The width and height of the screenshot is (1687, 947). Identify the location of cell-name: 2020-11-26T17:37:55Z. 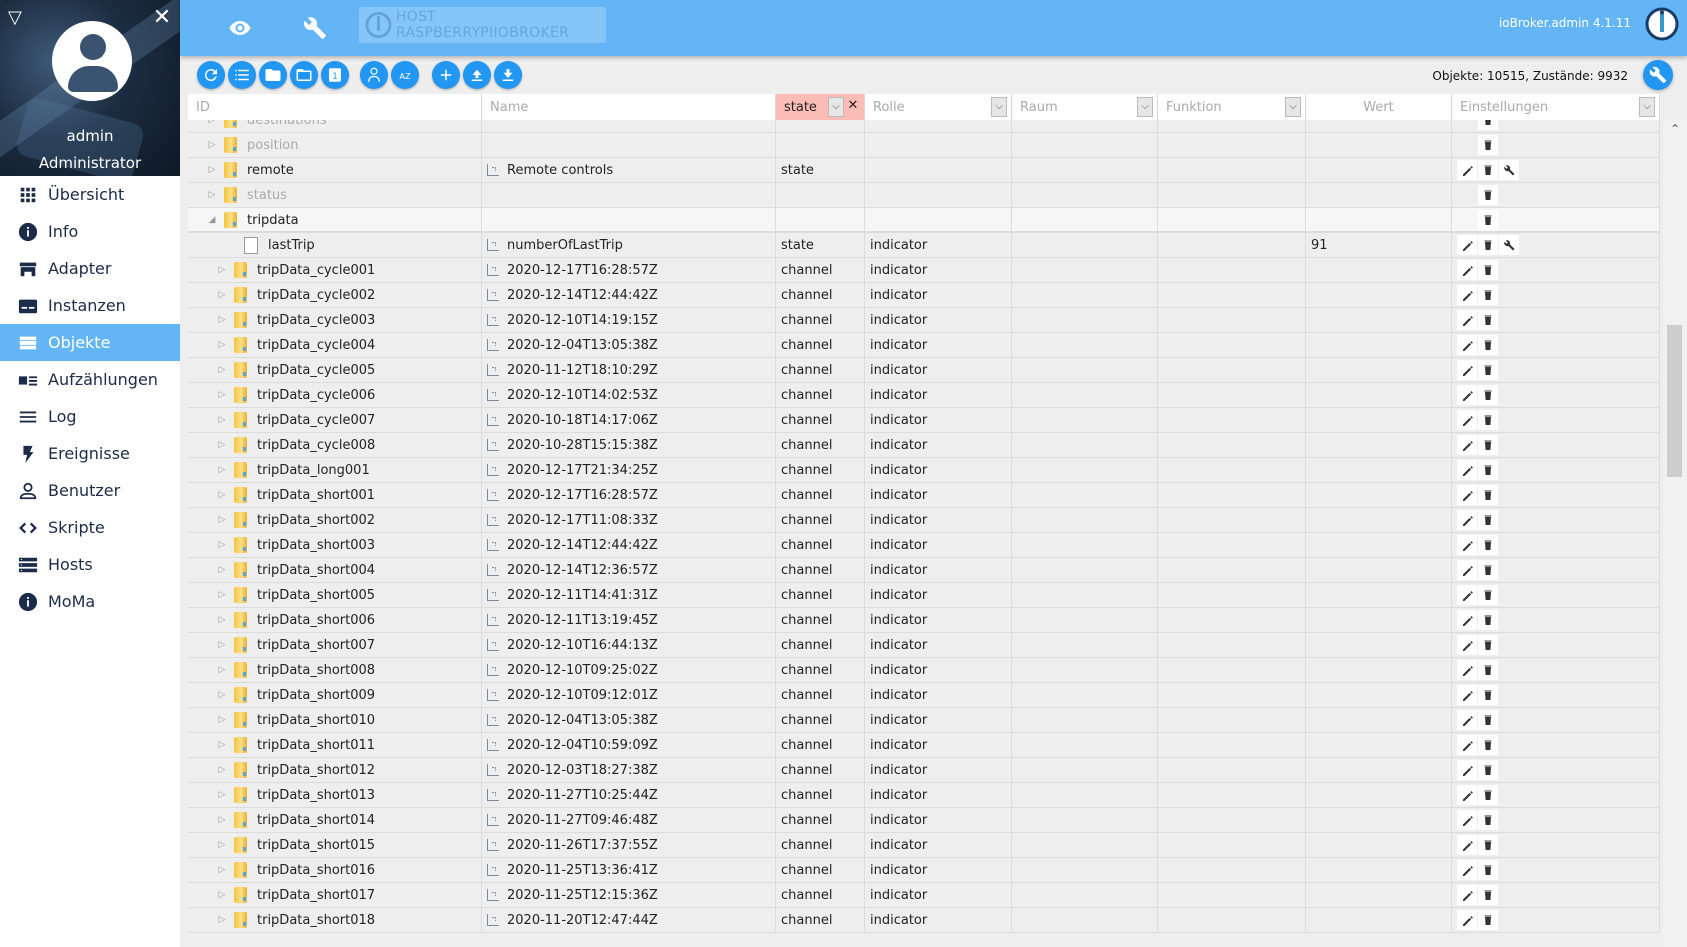
(629, 845).